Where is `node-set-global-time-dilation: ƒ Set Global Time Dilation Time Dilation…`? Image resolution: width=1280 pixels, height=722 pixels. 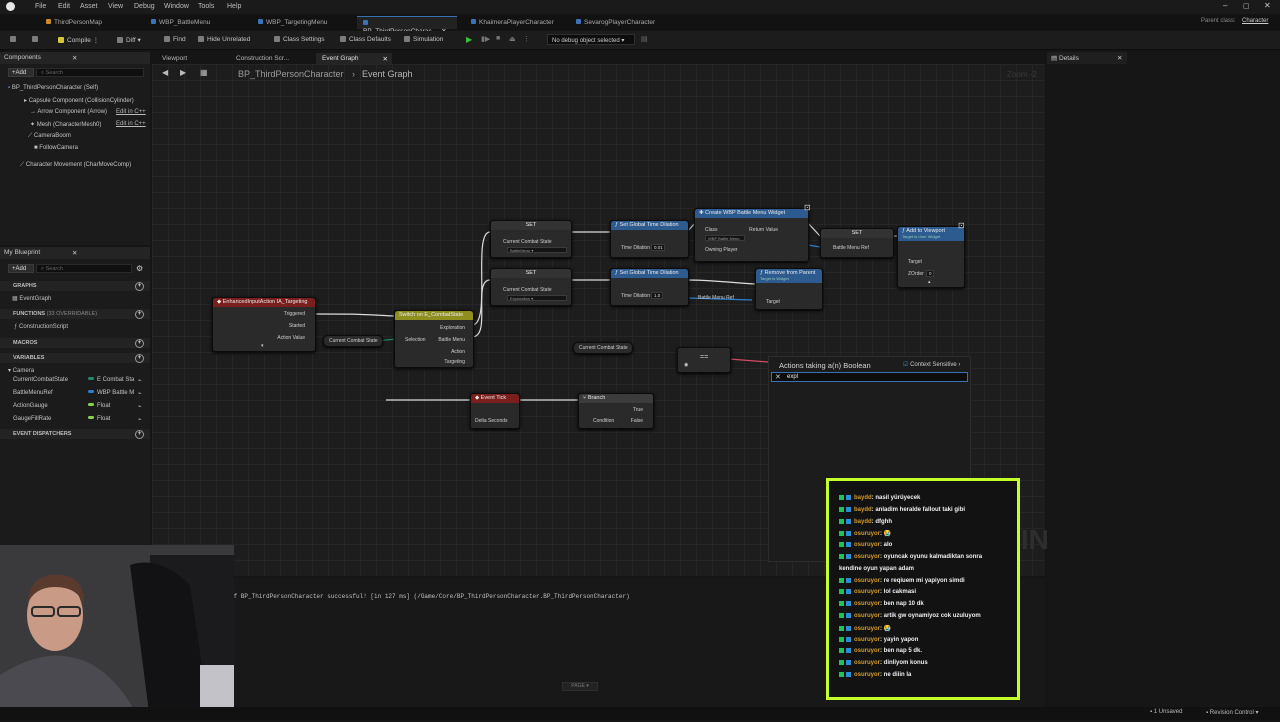 node-set-global-time-dilation: ƒ Set Global Time Dilation Time Dilation… is located at coordinates (649, 287).